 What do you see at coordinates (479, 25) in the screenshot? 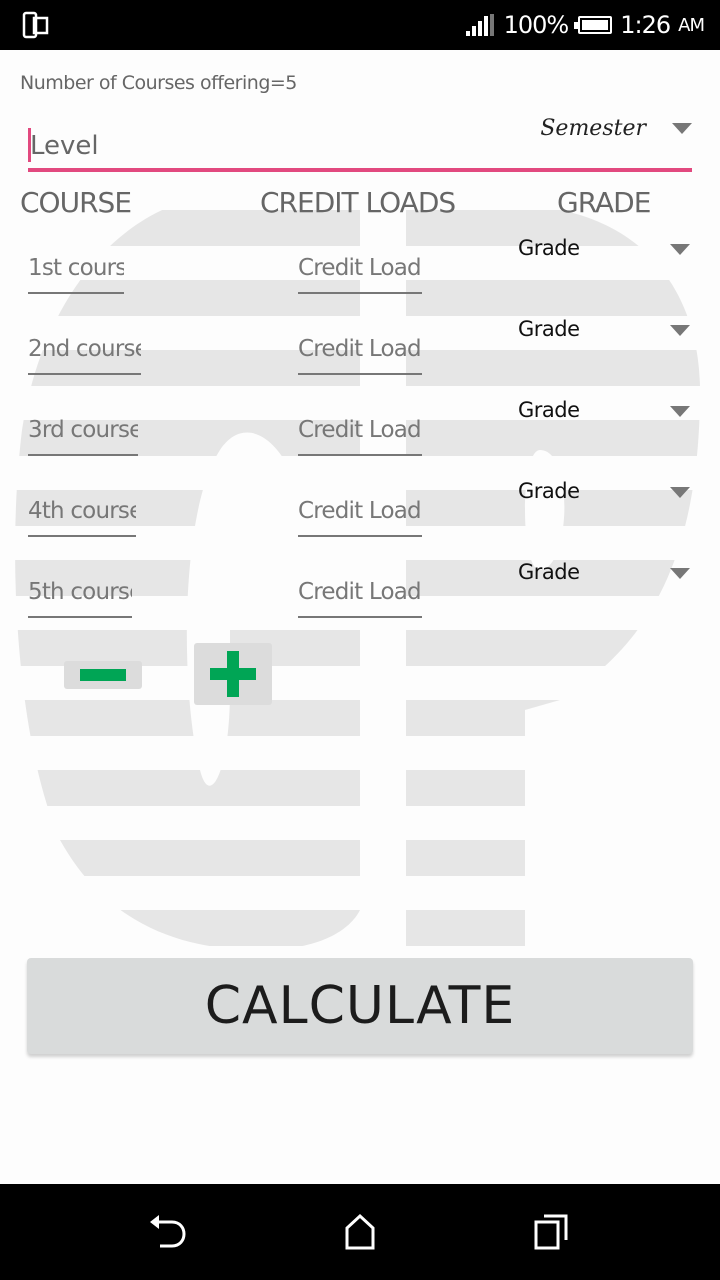
I see `signal-icon` at bounding box center [479, 25].